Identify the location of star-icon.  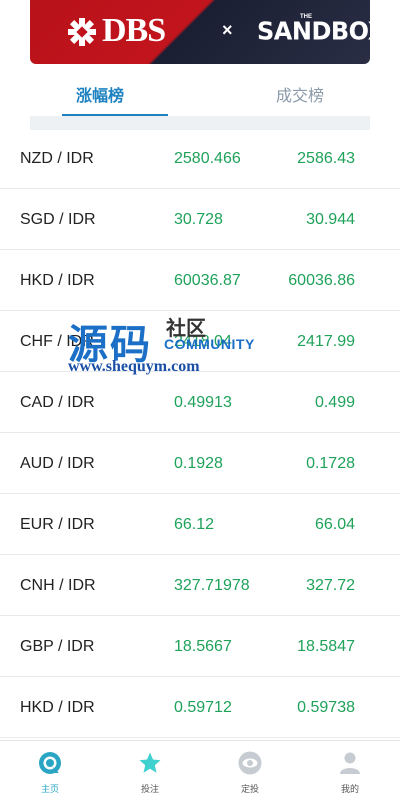
(150, 762).